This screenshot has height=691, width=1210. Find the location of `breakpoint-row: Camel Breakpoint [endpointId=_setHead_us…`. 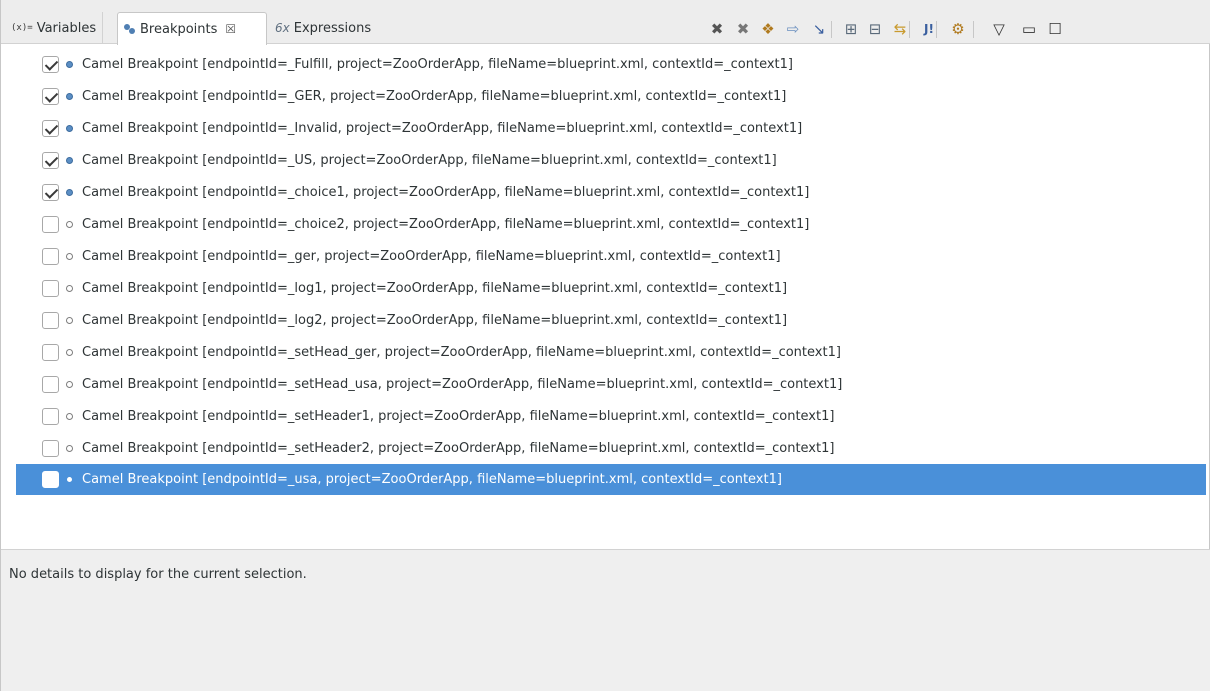

breakpoint-row: Camel Breakpoint [endpointId=_setHead_us… is located at coordinates (611, 384).